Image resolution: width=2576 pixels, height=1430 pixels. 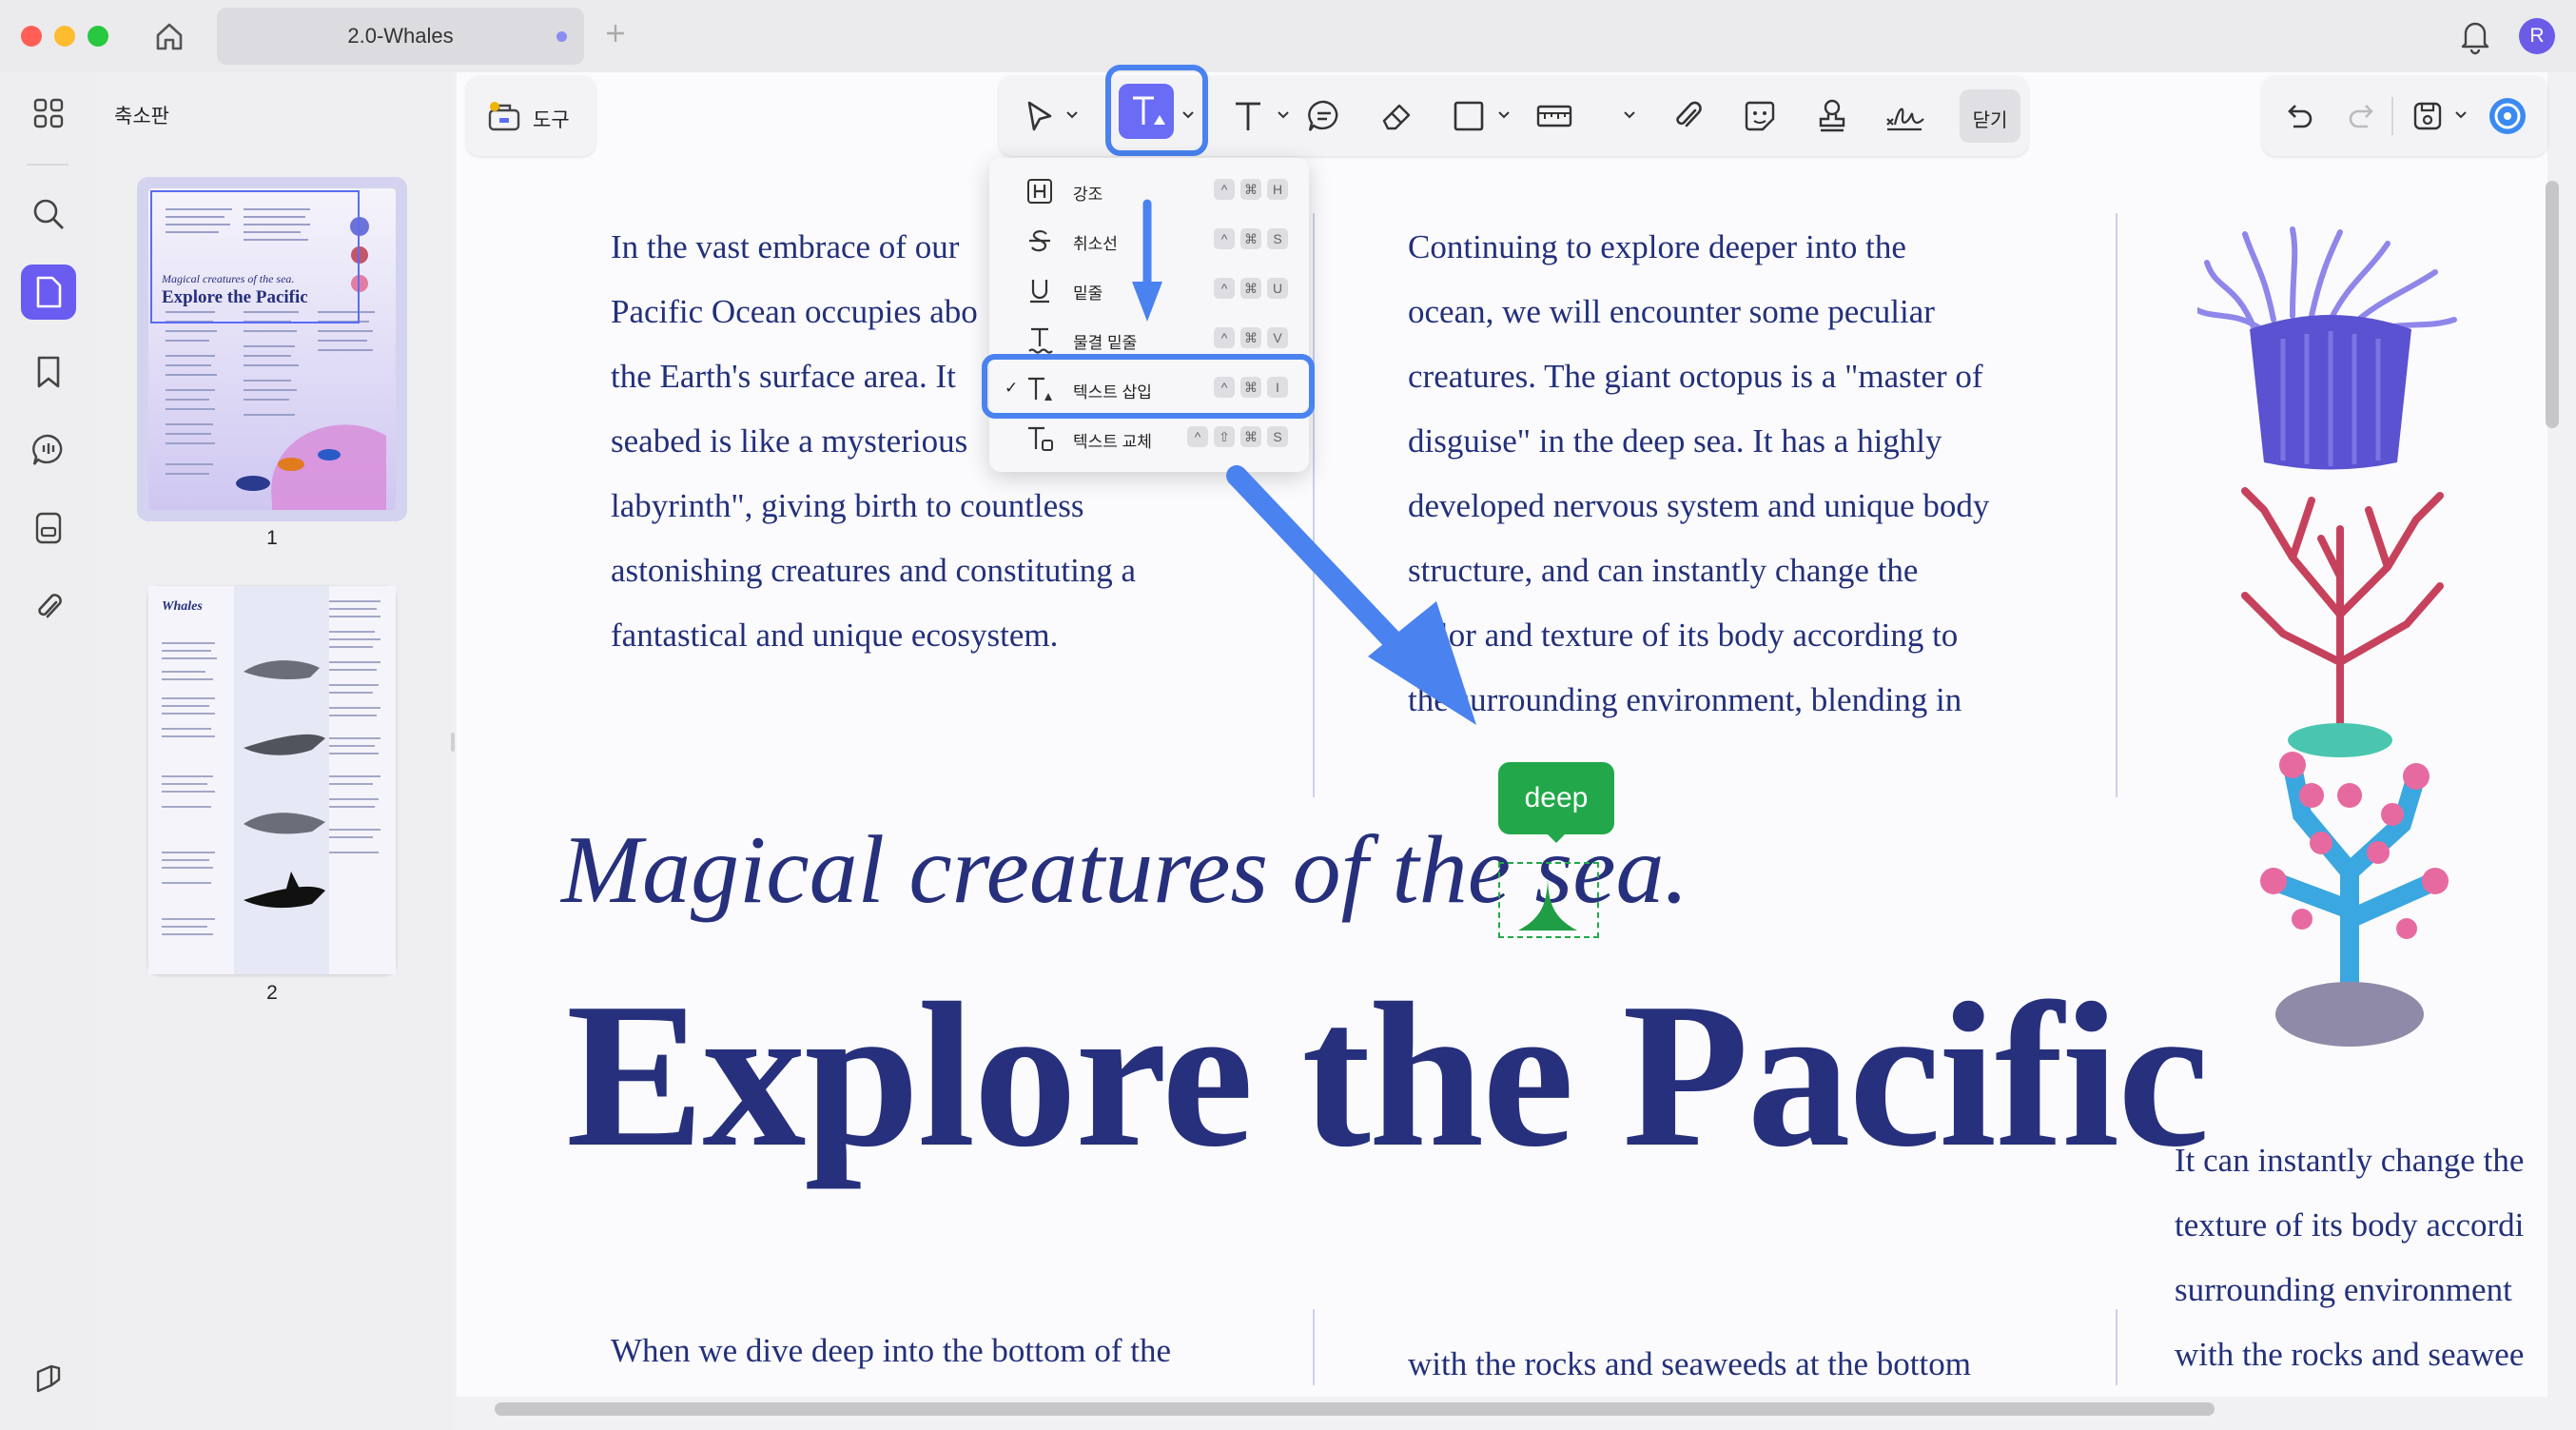 I want to click on toolbox-icon, so click(x=504, y=116).